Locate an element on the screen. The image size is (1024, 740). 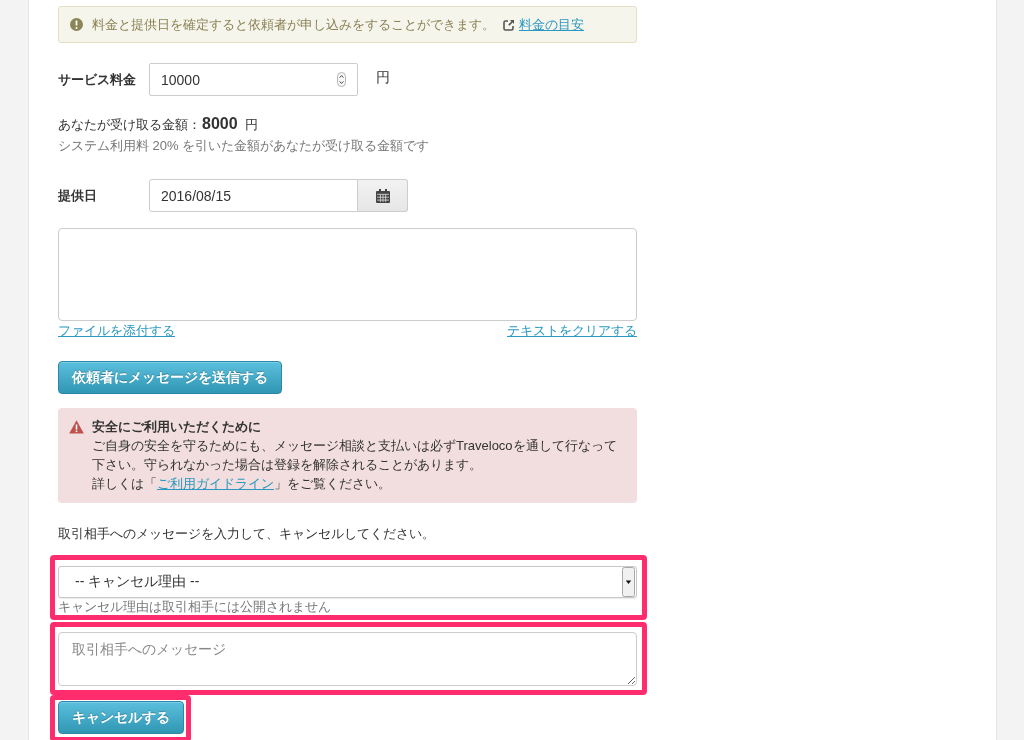
alert-text: ご自身の安全を守るためにも、メッセージ相談と支払いは必ずTravelocoを通して行なって下さい。守られなかった場合は登録を解除されることがあります。 is located at coordinates (355, 455).